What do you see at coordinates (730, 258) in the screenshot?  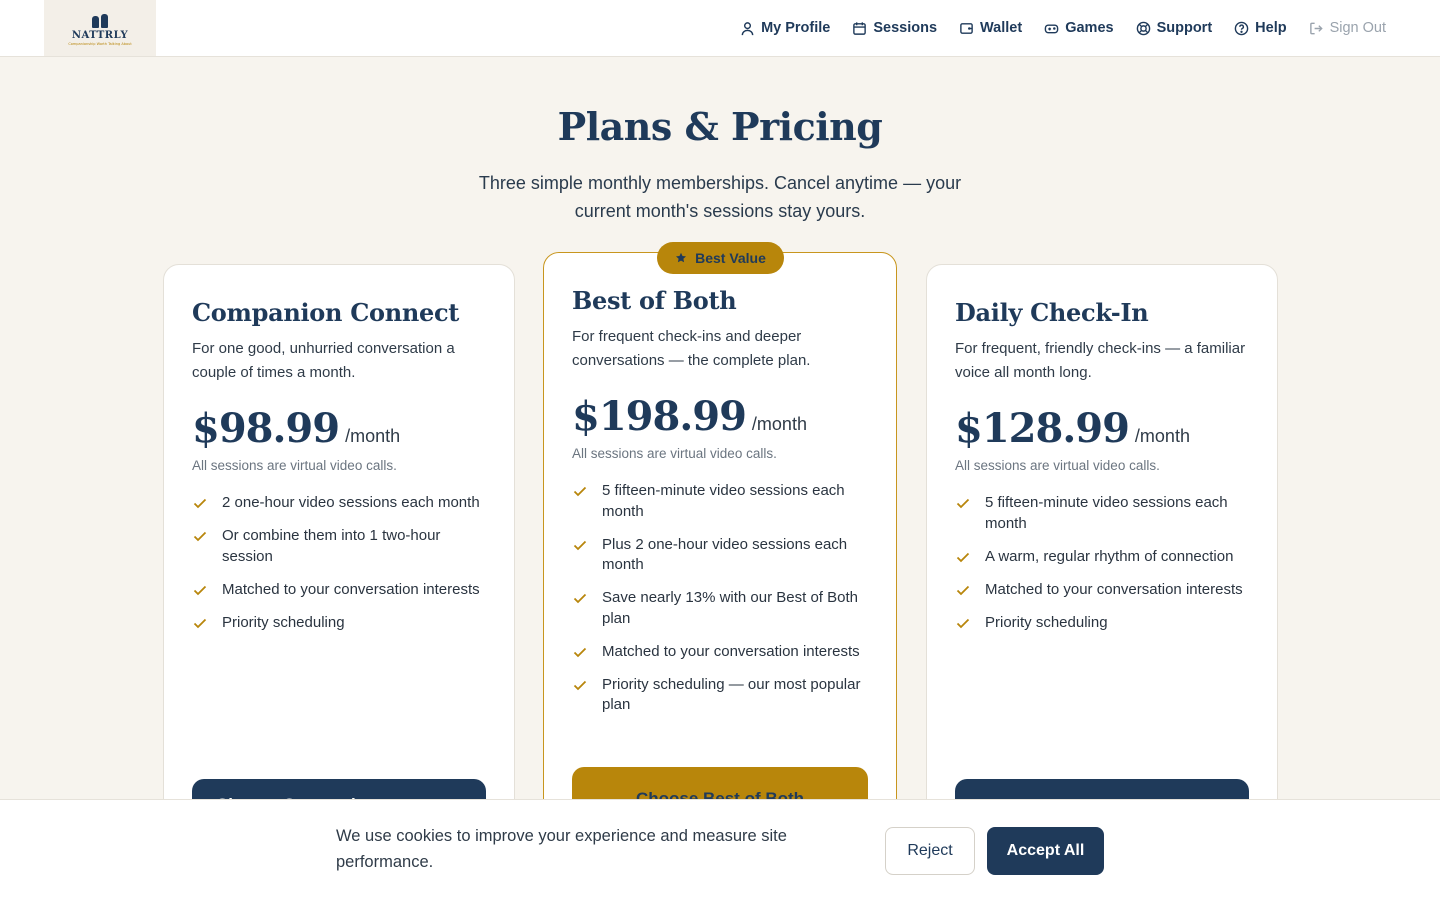 I see `badge-label: Best Value` at bounding box center [730, 258].